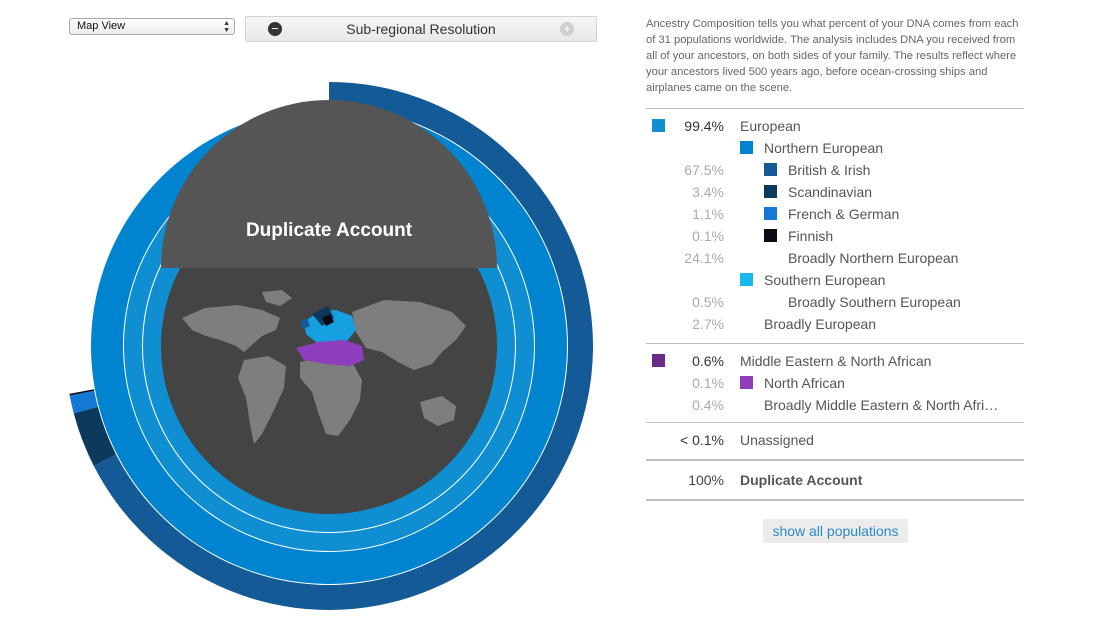 The image size is (1094, 642). What do you see at coordinates (702, 440) in the screenshot?
I see `legend-percent: < 0.1%` at bounding box center [702, 440].